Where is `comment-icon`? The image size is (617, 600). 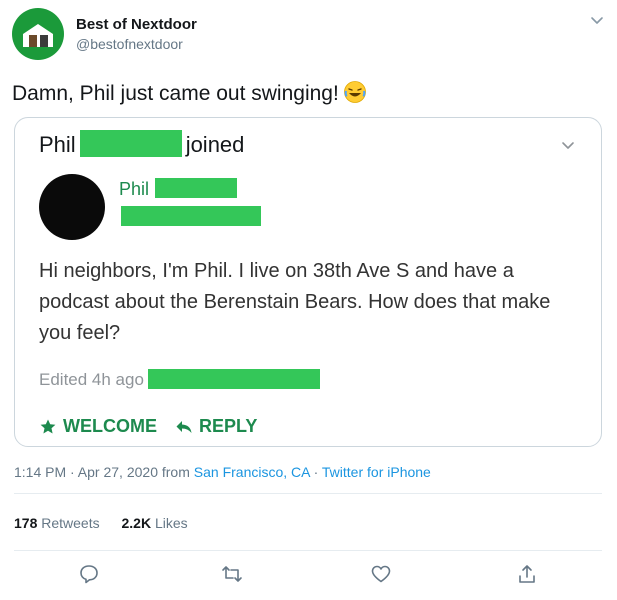
comment-icon is located at coordinates (89, 574).